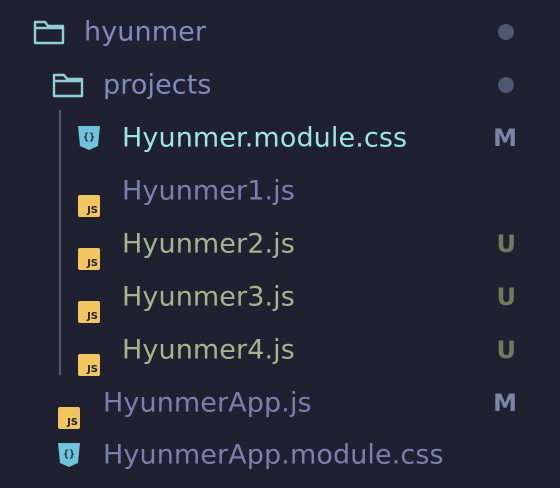  I want to click on file-row-hyunmer4-js: JS Hyunmer4.js U, so click(280, 349).